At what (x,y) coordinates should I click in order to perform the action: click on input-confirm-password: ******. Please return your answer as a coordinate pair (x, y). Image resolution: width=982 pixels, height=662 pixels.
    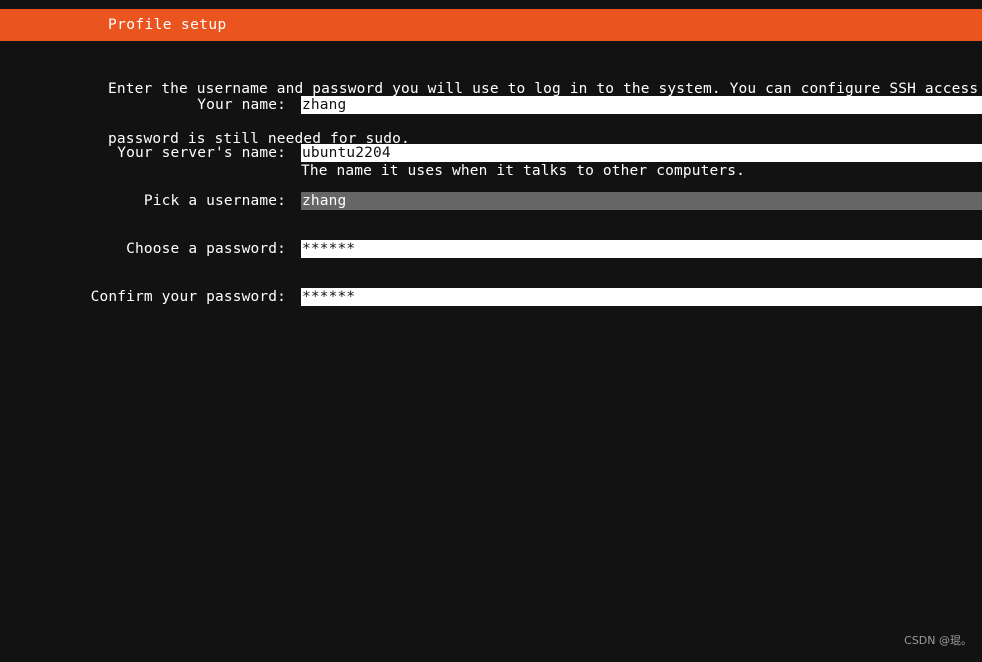
    Looking at the image, I should click on (641, 297).